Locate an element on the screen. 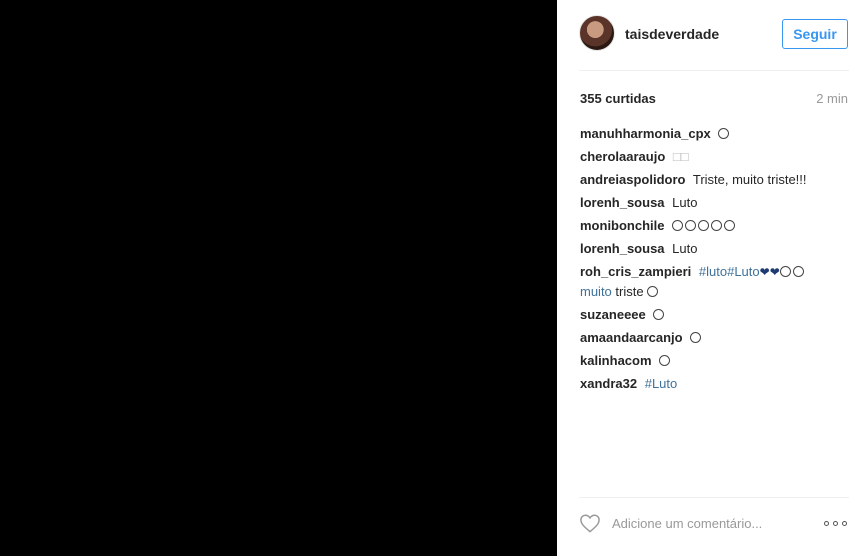 The width and height of the screenshot is (855, 556). comment-item: monibonchile is located at coordinates (715, 225).